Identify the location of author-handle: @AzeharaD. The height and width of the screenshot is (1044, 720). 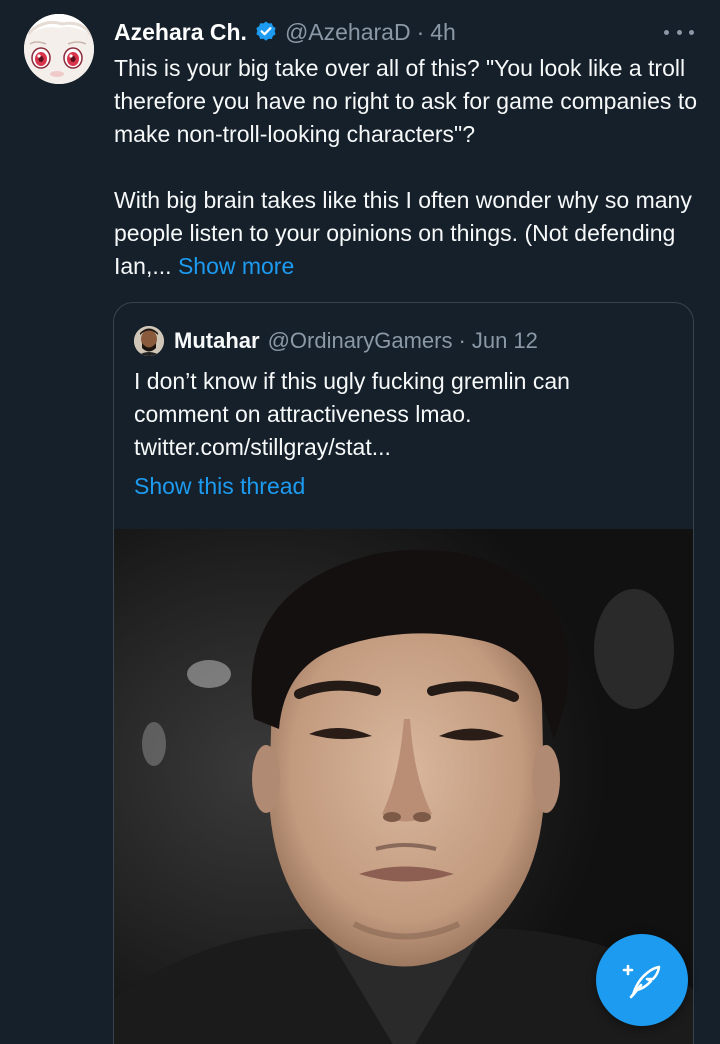
(348, 32).